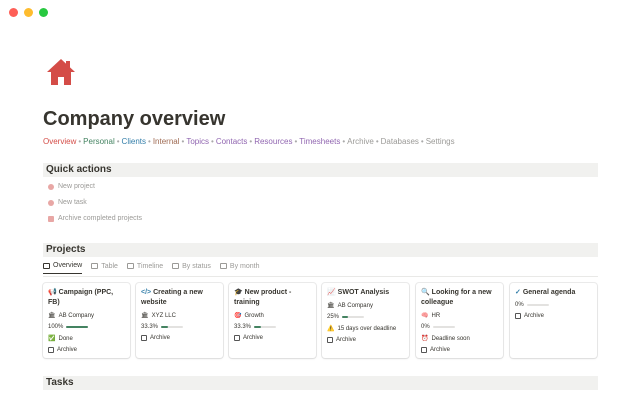  I want to click on archive-completed-button: Archive completed projects, so click(95, 218).